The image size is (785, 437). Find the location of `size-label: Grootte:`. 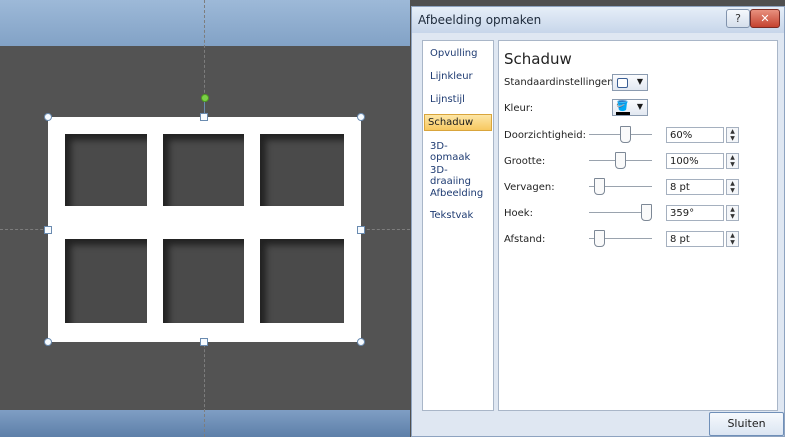

size-label: Grootte: is located at coordinates (525, 161).